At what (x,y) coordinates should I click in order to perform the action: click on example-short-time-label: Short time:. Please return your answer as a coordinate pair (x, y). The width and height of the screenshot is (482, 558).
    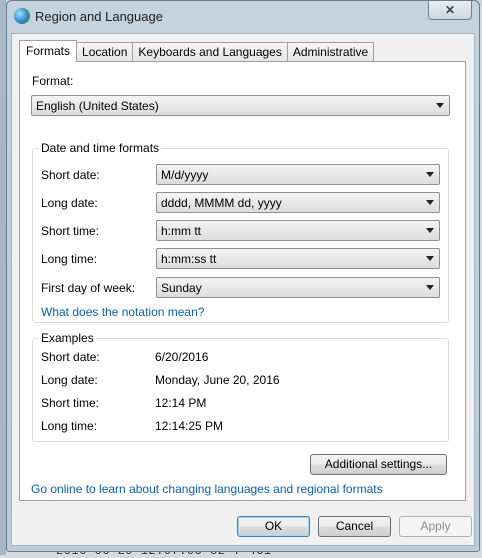
    Looking at the image, I should click on (70, 403).